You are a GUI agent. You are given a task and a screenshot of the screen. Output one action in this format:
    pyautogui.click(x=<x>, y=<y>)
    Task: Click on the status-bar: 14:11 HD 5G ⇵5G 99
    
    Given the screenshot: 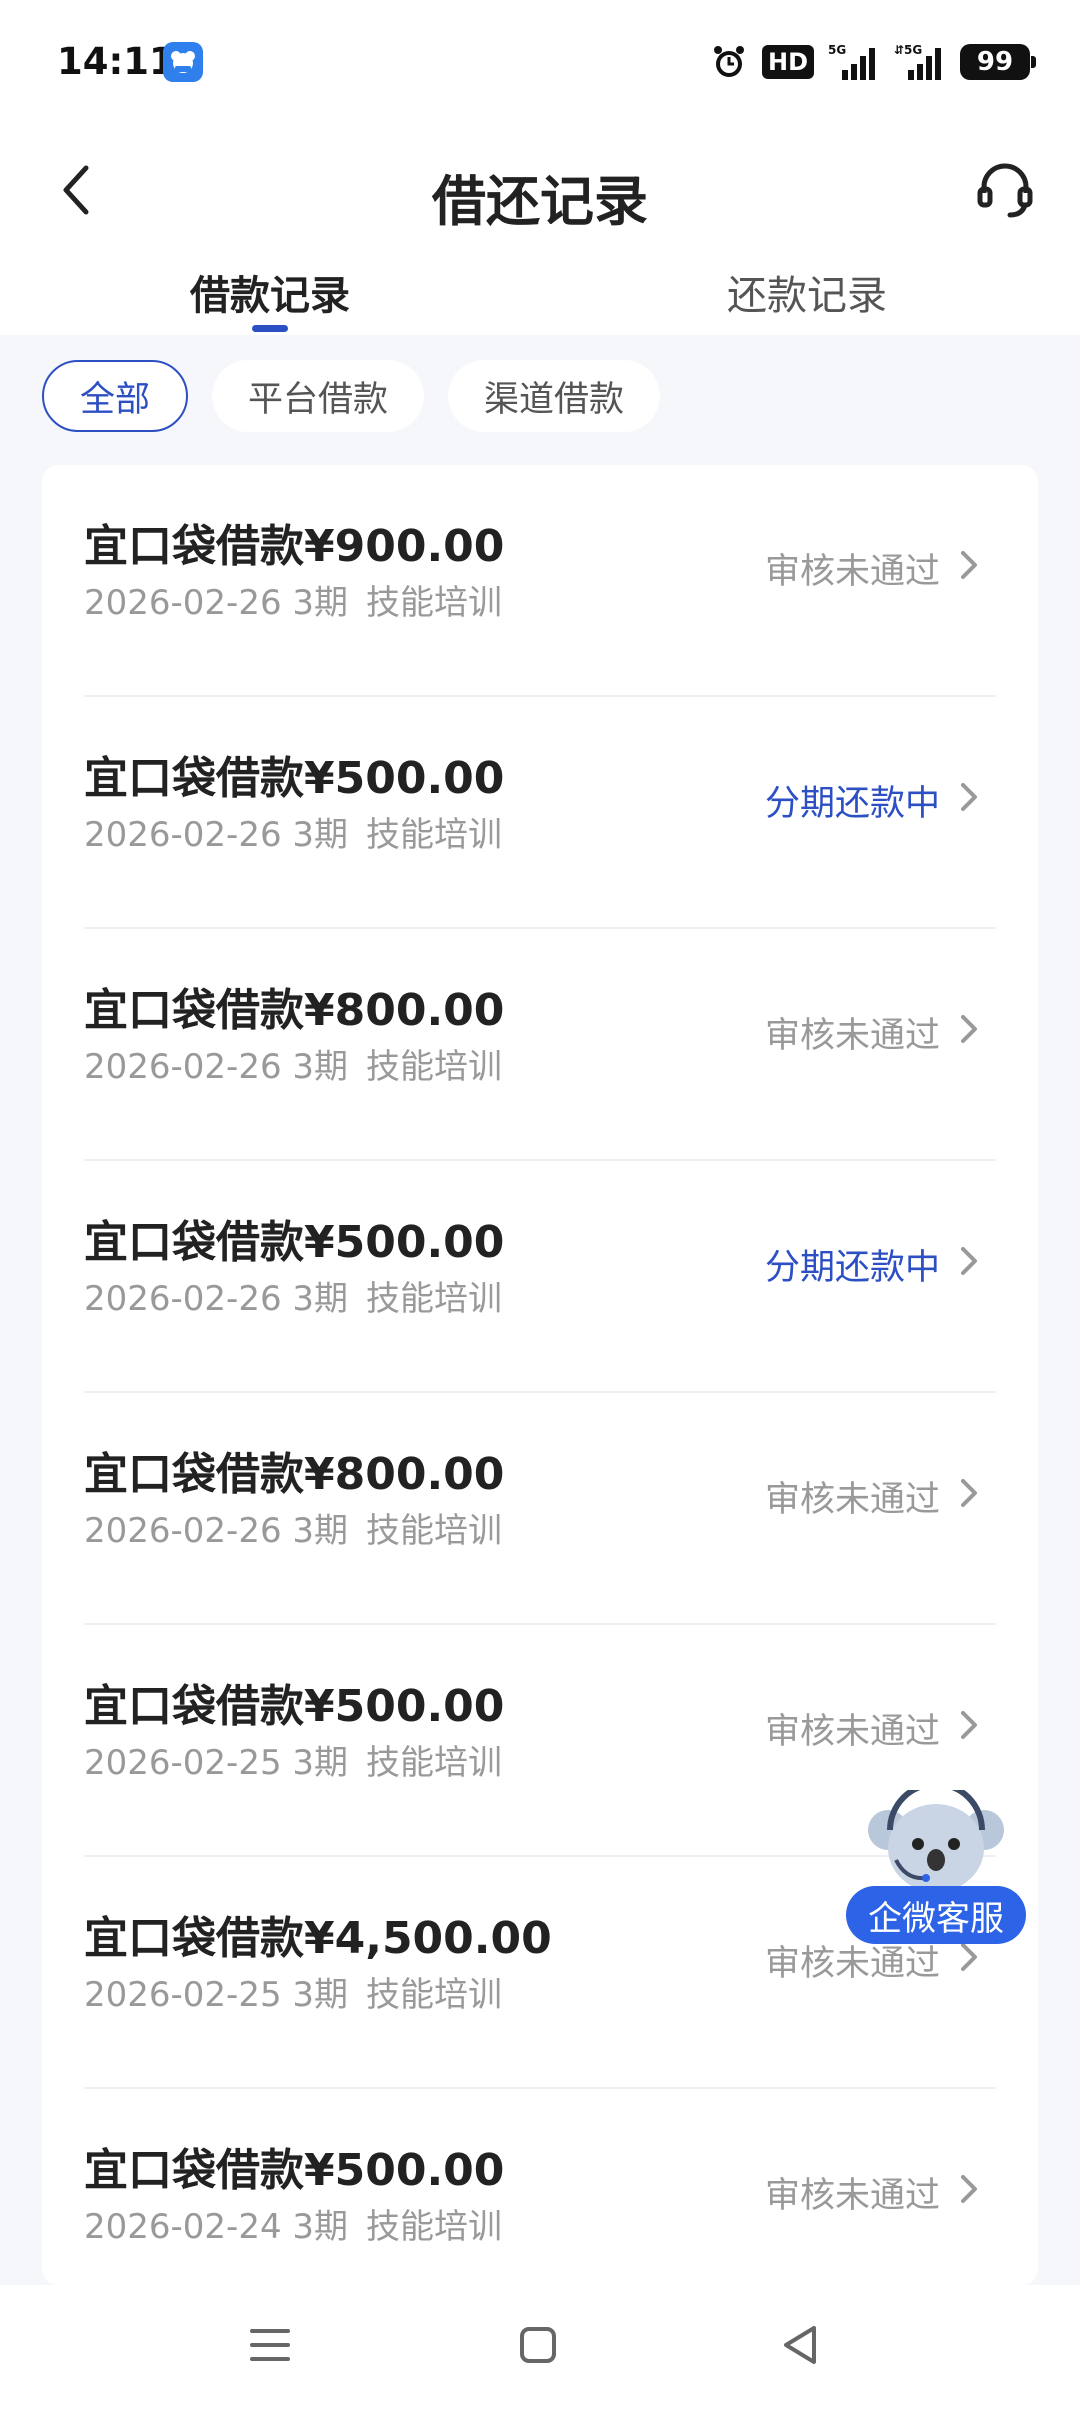 What is the action you would take?
    pyautogui.click(x=540, y=62)
    